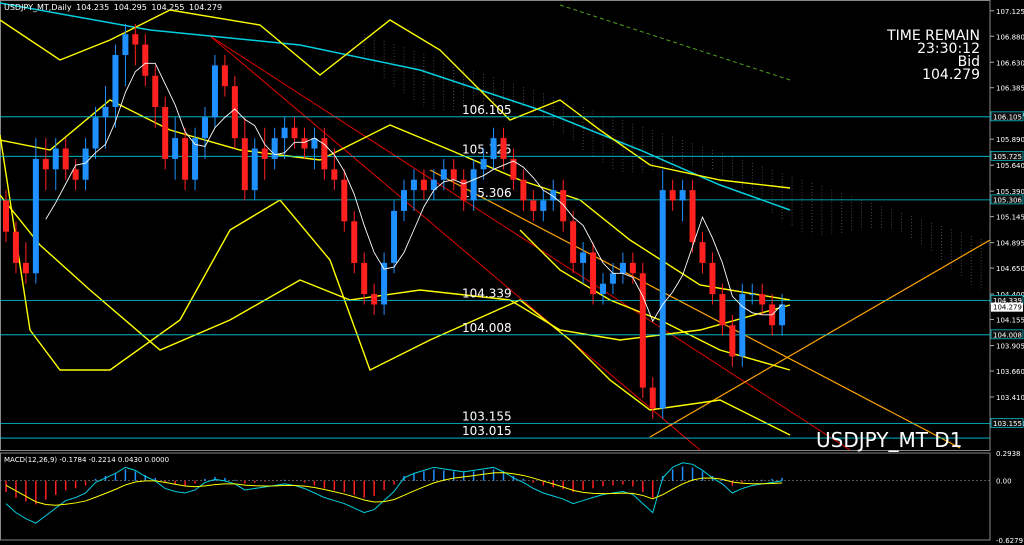 The image size is (1024, 545). What do you see at coordinates (1007, 117) in the screenshot?
I see `level-tag: 106.105` at bounding box center [1007, 117].